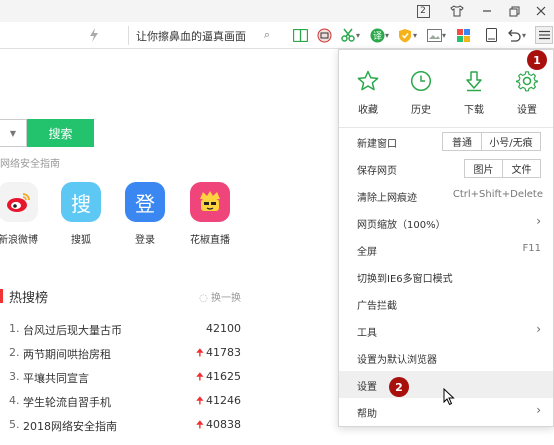  What do you see at coordinates (218, 400) in the screenshot?
I see `hot-count: 🠉 41246` at bounding box center [218, 400].